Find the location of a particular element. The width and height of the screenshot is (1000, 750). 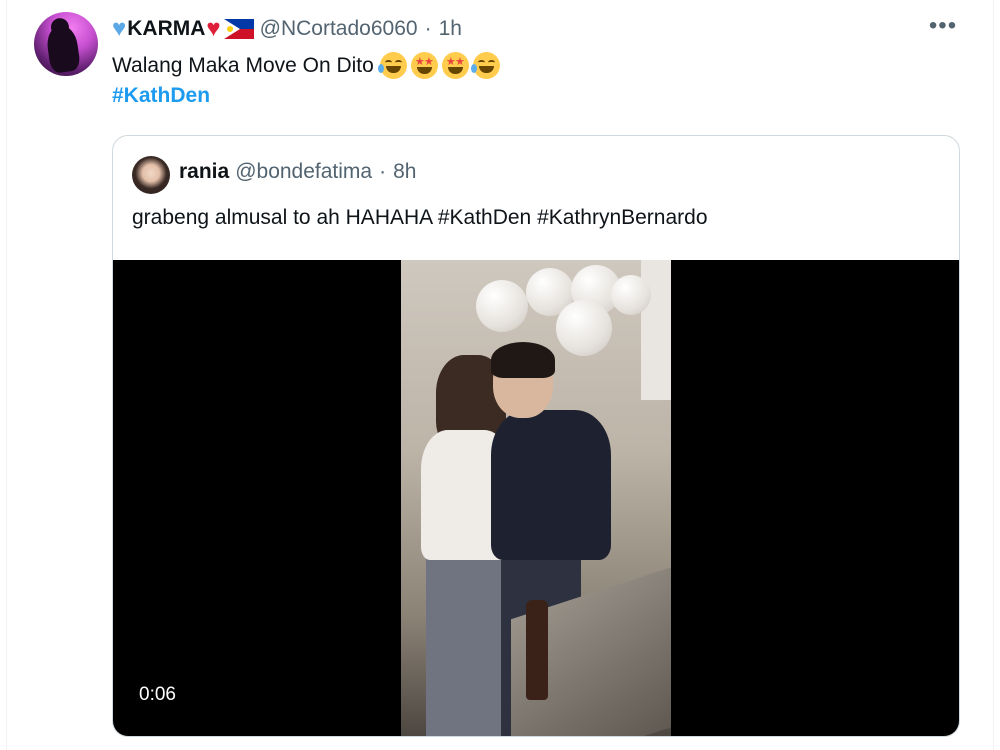

author-handle: @NCortado6060 is located at coordinates (339, 29).